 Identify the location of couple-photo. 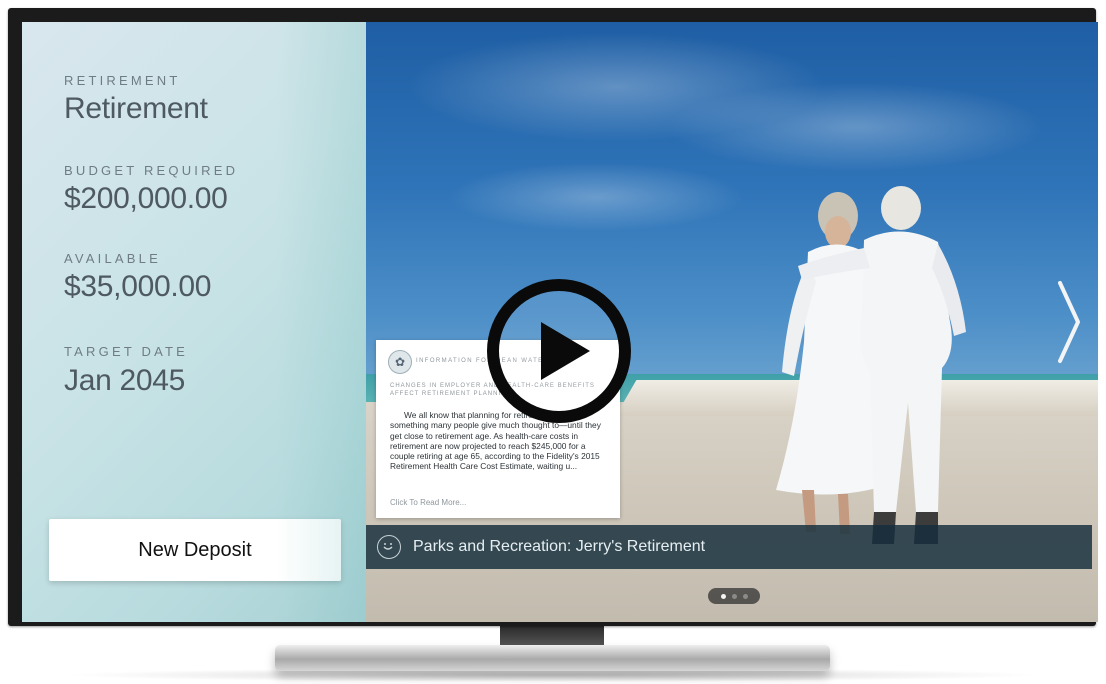
(871, 365).